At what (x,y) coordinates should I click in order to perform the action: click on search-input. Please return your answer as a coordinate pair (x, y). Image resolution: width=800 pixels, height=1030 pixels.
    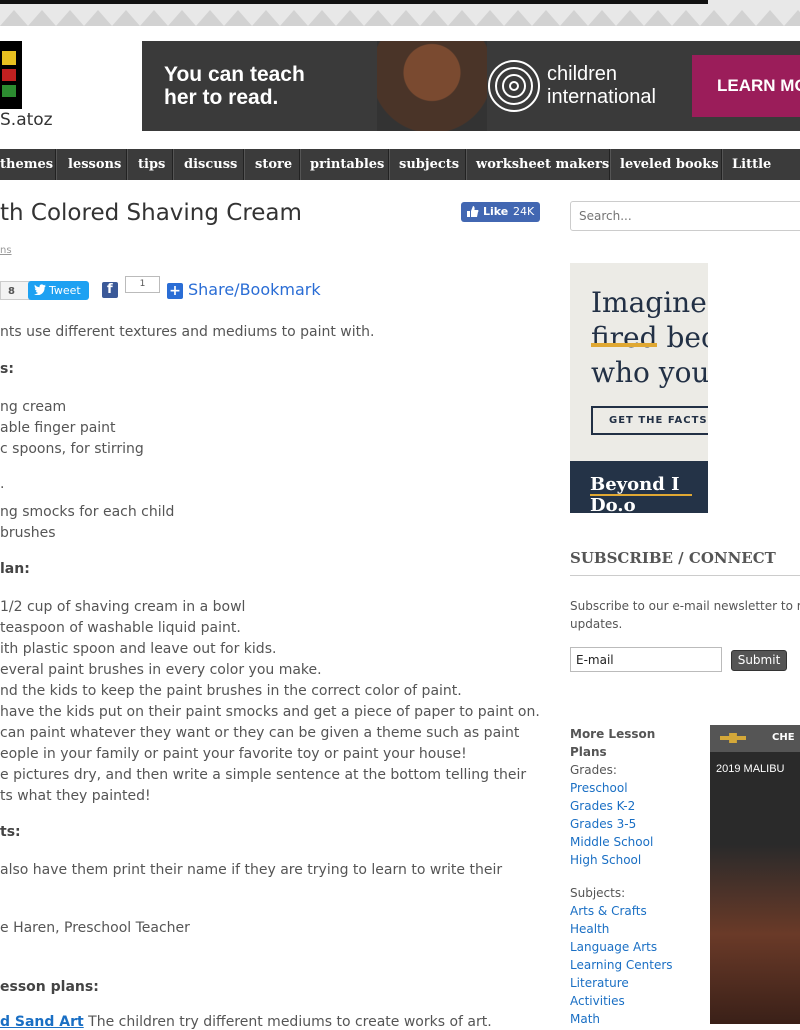
    Looking at the image, I should click on (685, 216).